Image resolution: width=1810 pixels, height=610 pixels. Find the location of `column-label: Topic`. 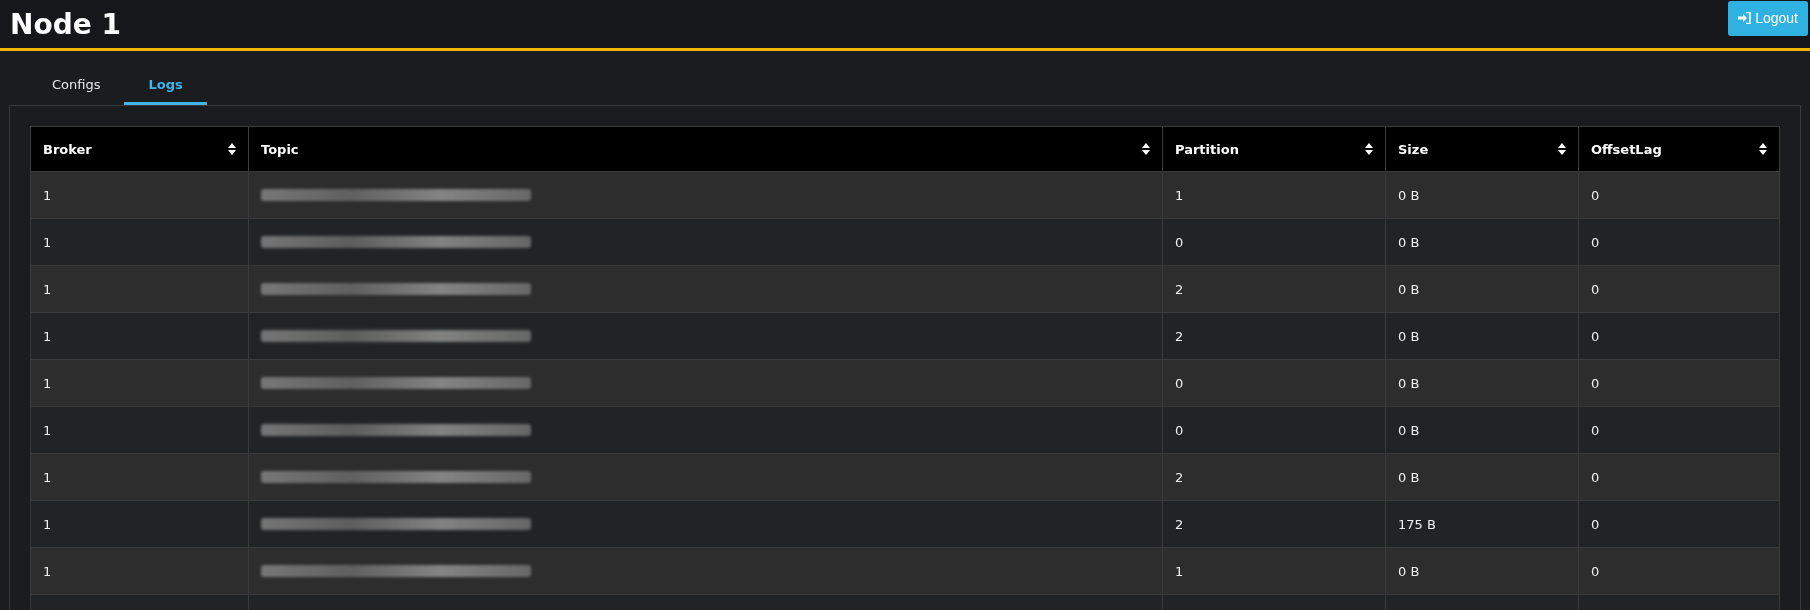

column-label: Topic is located at coordinates (280, 149).